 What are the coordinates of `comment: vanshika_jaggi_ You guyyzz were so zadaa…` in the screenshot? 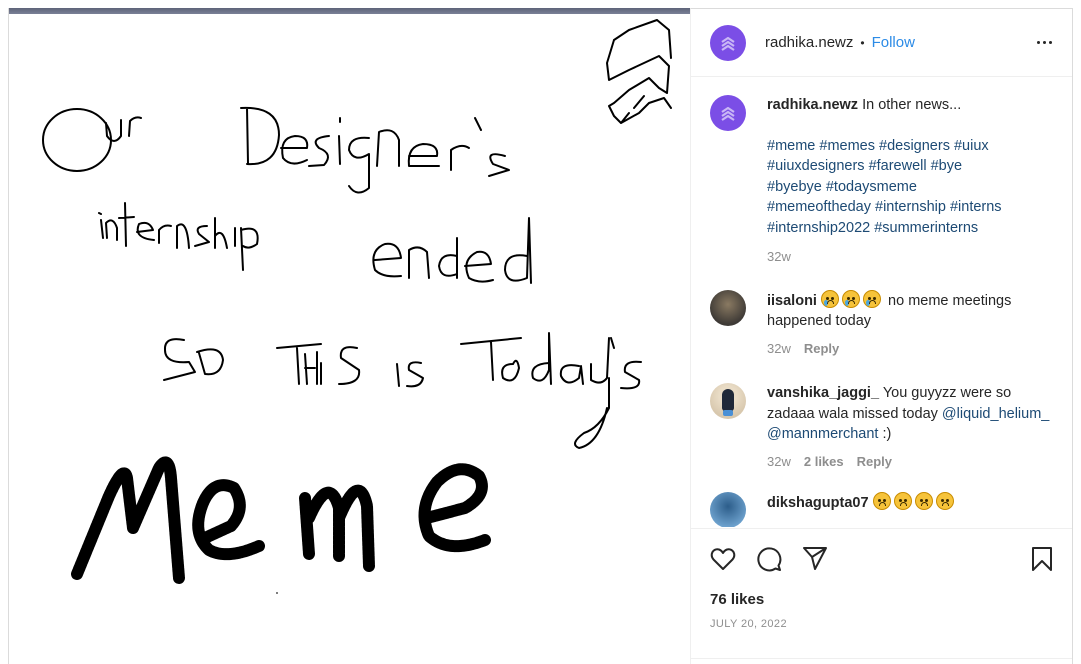 It's located at (883, 427).